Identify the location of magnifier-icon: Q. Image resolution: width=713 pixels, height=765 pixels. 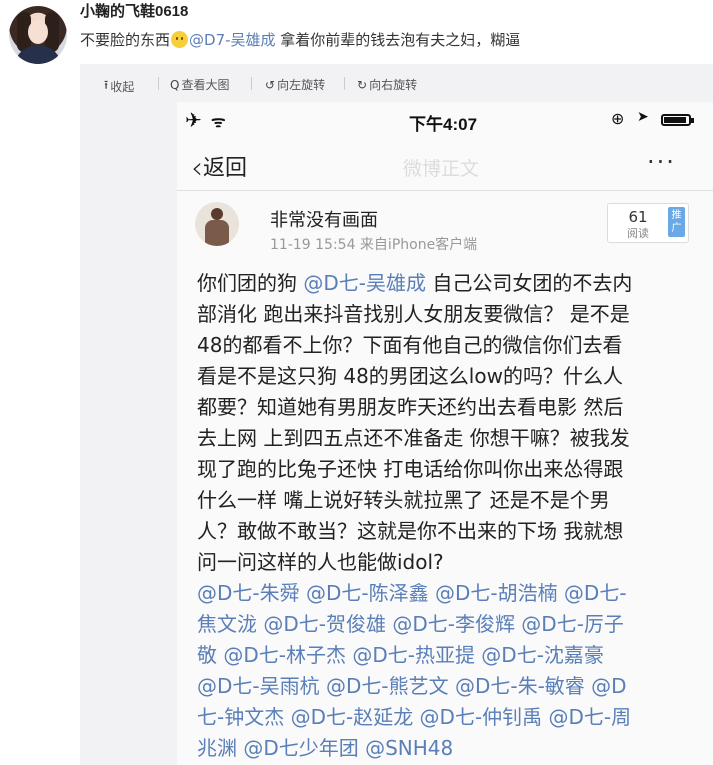
(175, 84).